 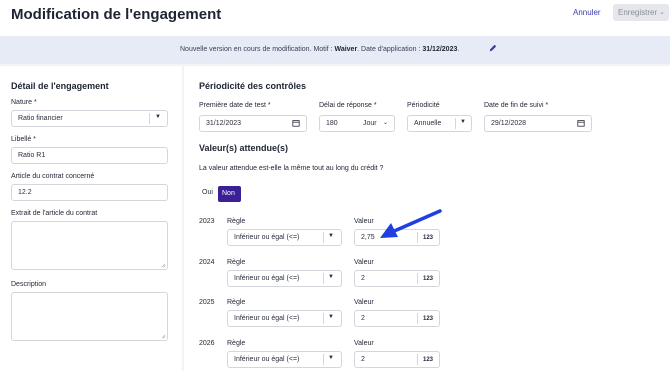 What do you see at coordinates (509, 123) in the screenshot?
I see `fin-date-value: 29/12/2028` at bounding box center [509, 123].